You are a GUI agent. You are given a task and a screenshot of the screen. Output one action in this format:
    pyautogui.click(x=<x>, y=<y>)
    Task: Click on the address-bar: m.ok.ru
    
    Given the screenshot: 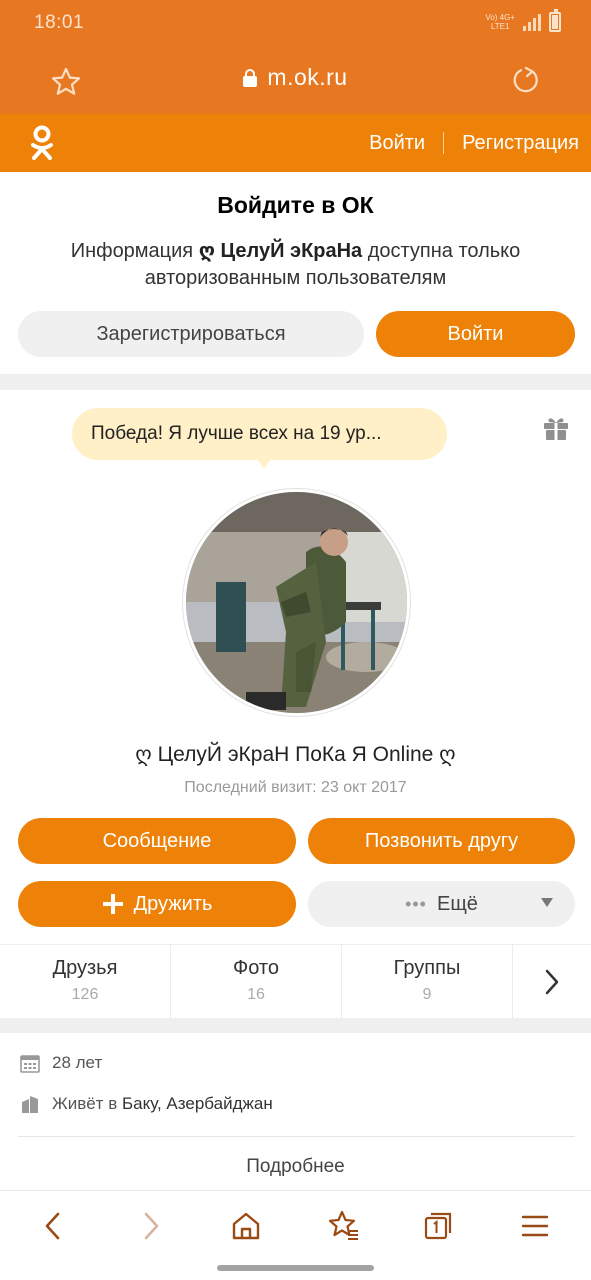 What is the action you would take?
    pyautogui.click(x=295, y=77)
    